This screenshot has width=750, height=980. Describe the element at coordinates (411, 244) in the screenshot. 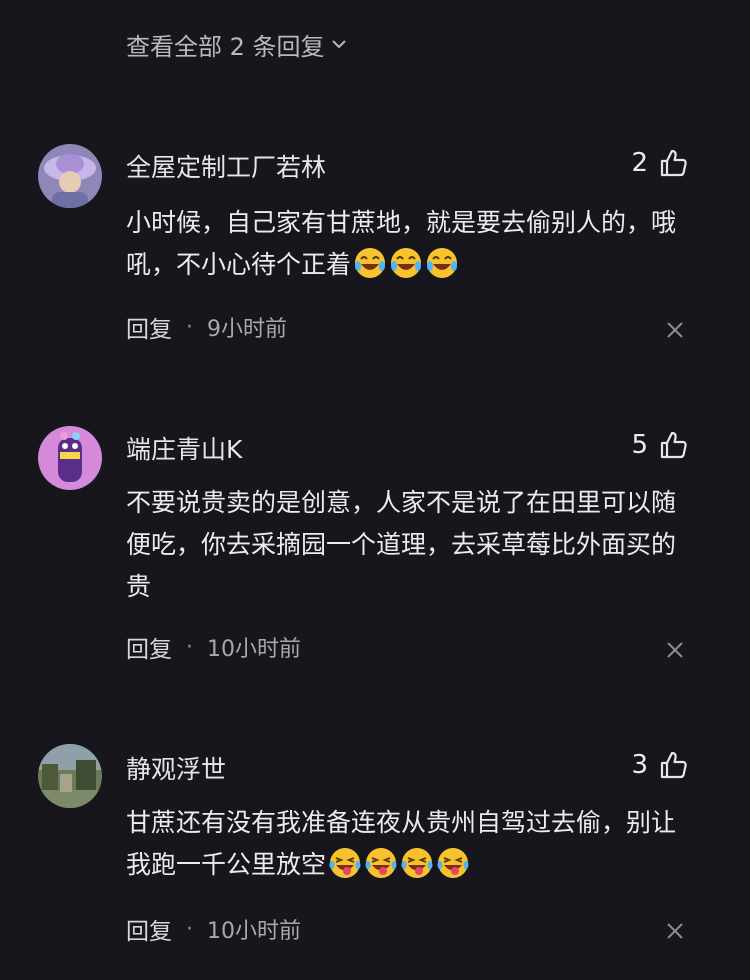

I see `comment-text: 小时候，自己家有甘蔗地，就是要去偷别人的，哦吼，不小心待个正着` at that location.